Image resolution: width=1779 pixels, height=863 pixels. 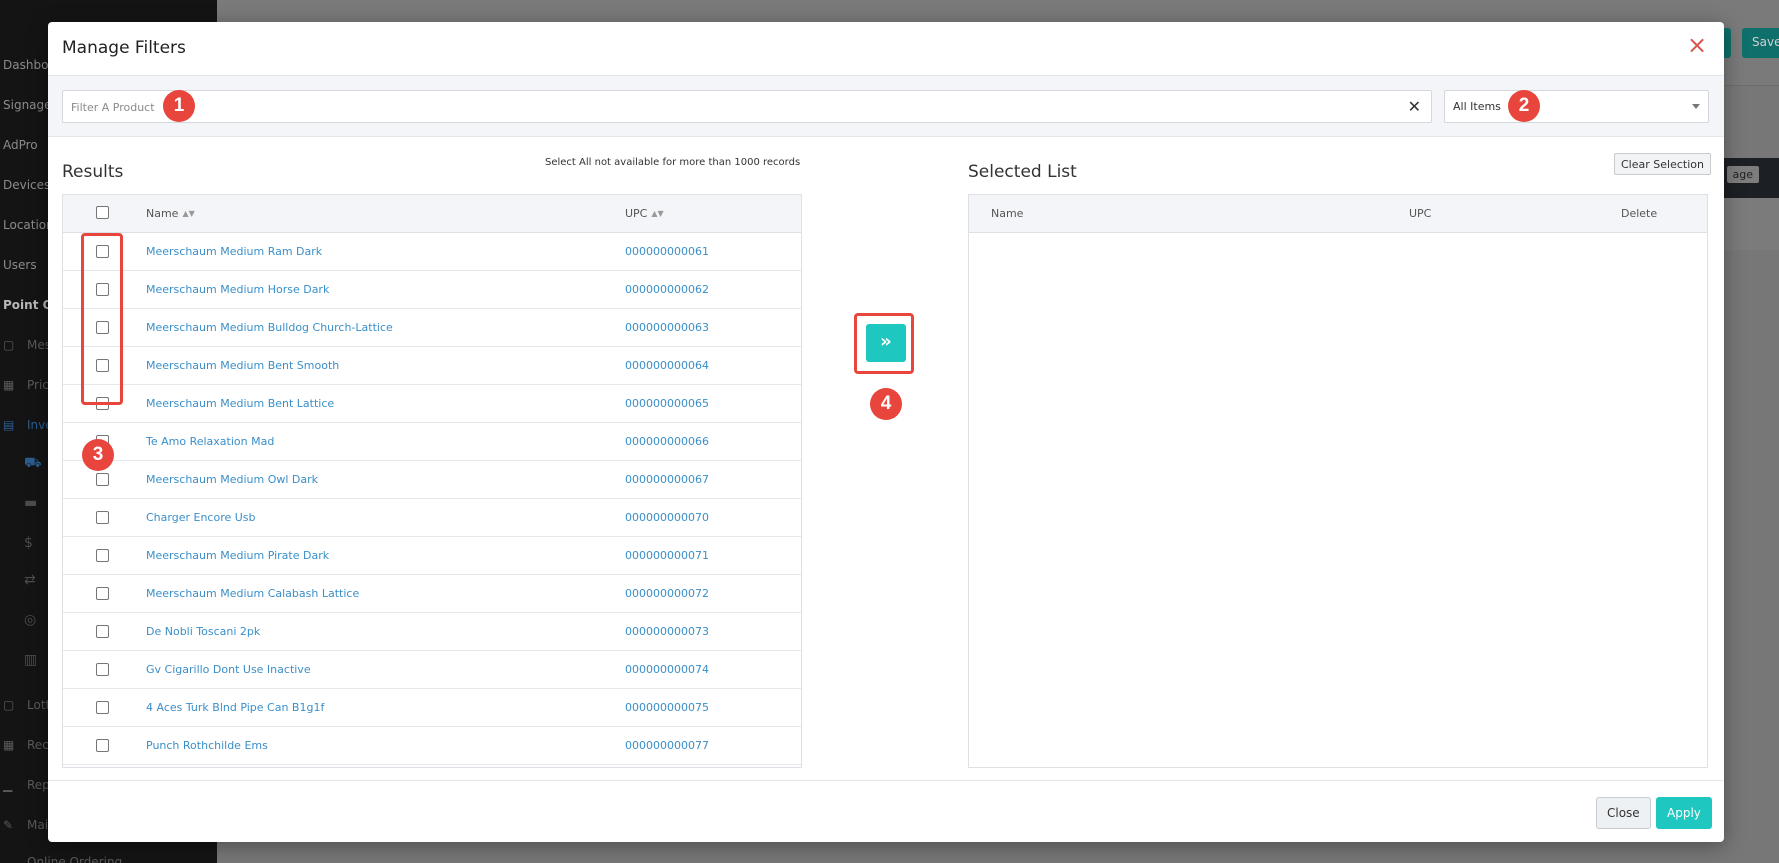 I want to click on row-upc-link: 000000000073, so click(x=667, y=631).